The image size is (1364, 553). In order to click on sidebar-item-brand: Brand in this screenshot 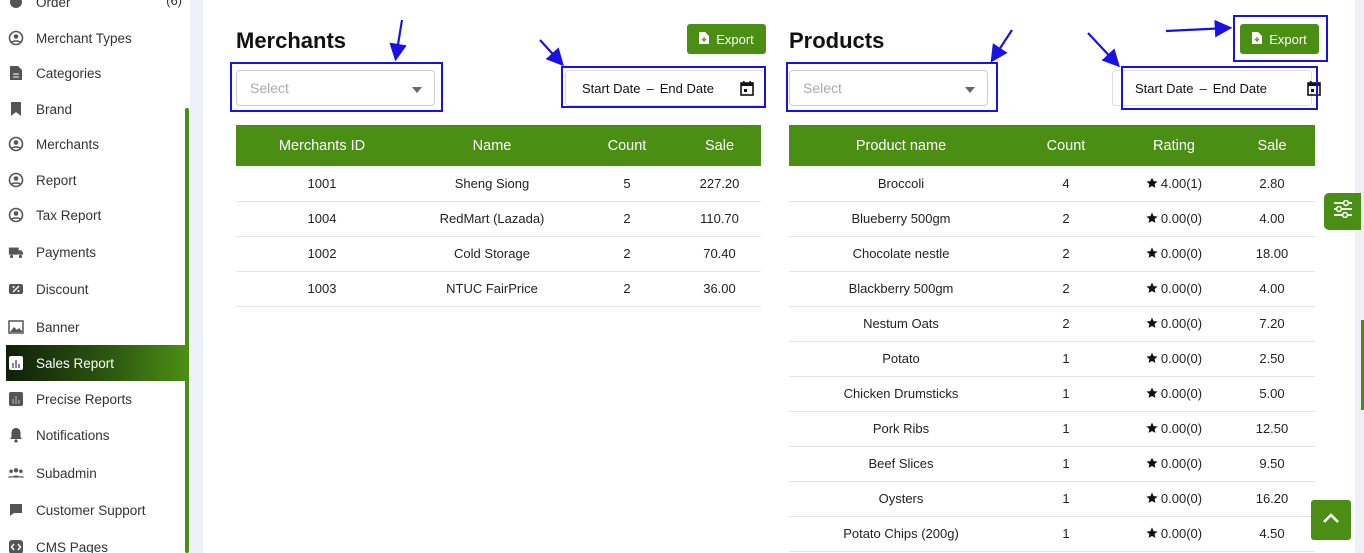, I will do `click(96, 109)`.